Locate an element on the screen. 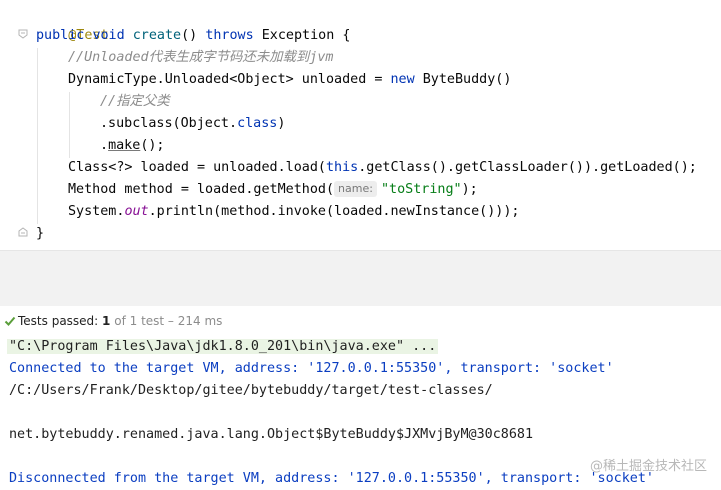 This screenshot has height=490, width=721. status-detail: of 1 test – 214 ms is located at coordinates (168, 321).